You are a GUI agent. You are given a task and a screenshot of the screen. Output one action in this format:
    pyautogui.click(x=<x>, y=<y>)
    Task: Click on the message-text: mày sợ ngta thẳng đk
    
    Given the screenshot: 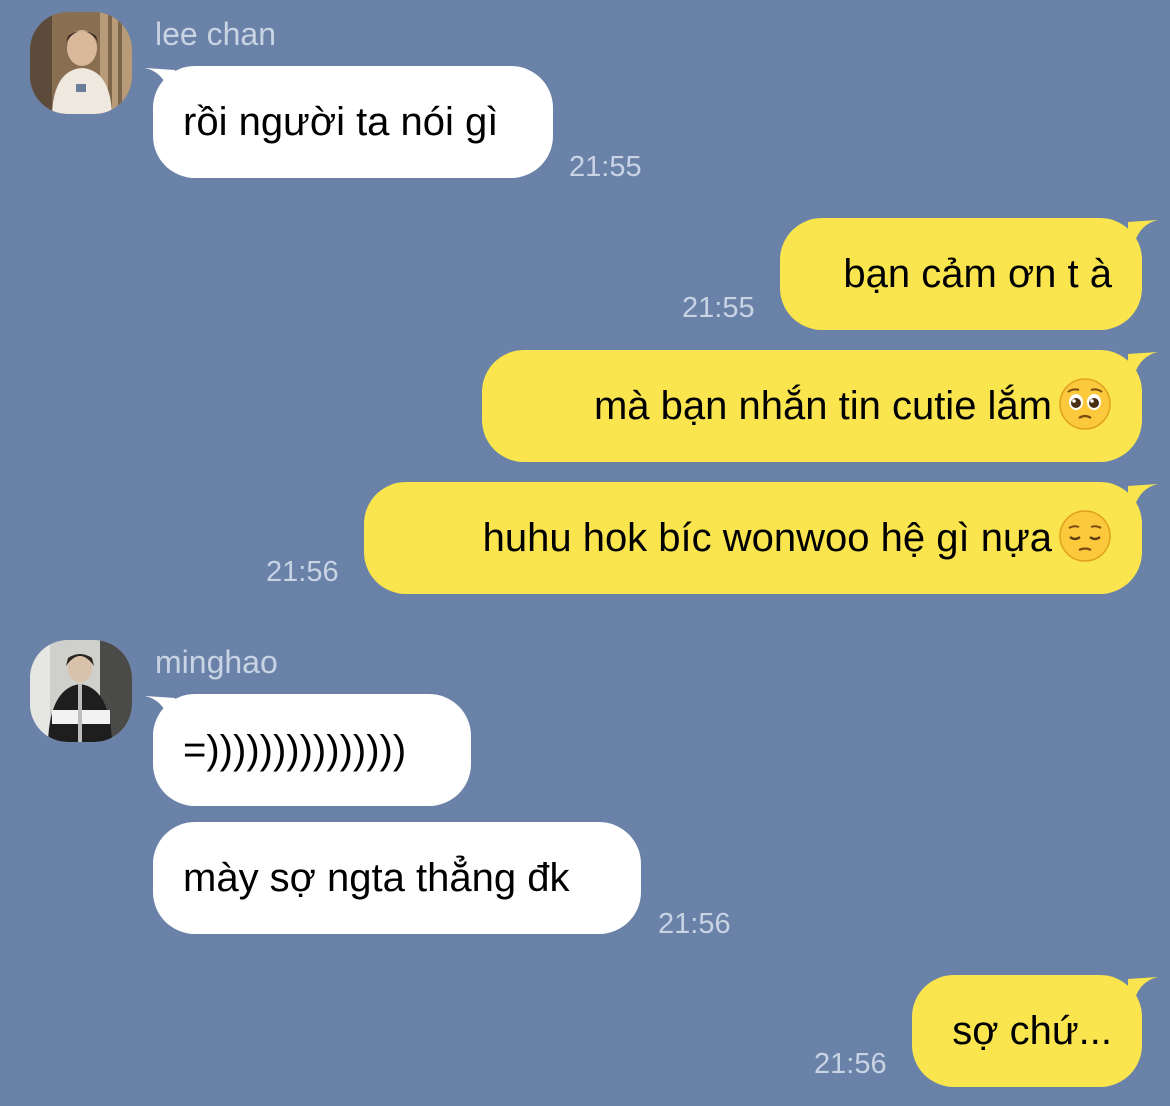 What is the action you would take?
    pyautogui.click(x=376, y=878)
    